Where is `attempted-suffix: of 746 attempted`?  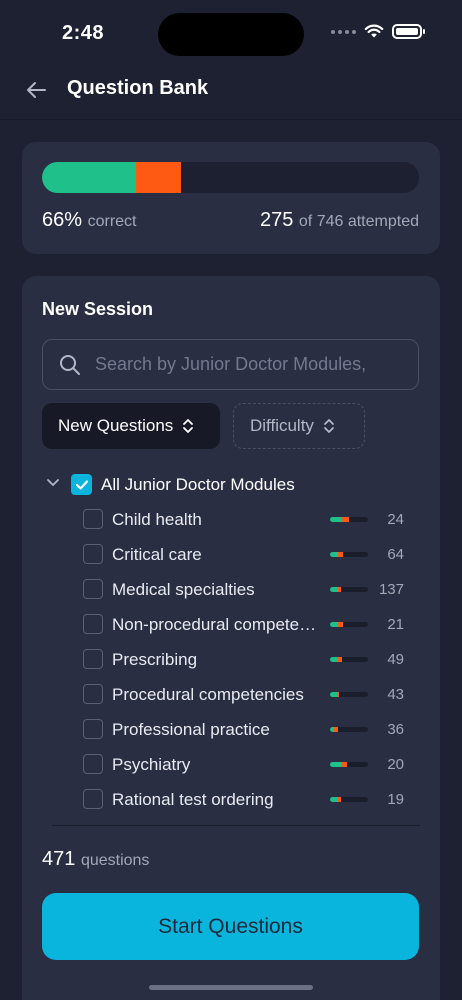 attempted-suffix: of 746 attempted is located at coordinates (358, 221).